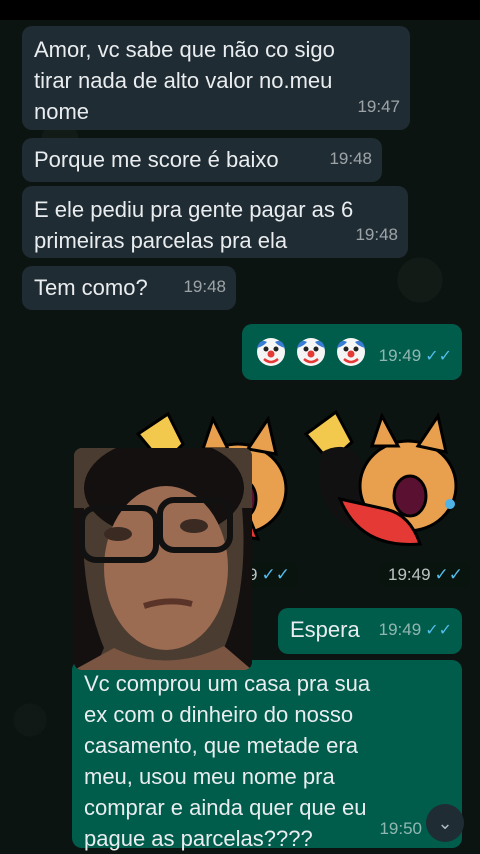  I want to click on webcam-overlay, so click(163, 559).